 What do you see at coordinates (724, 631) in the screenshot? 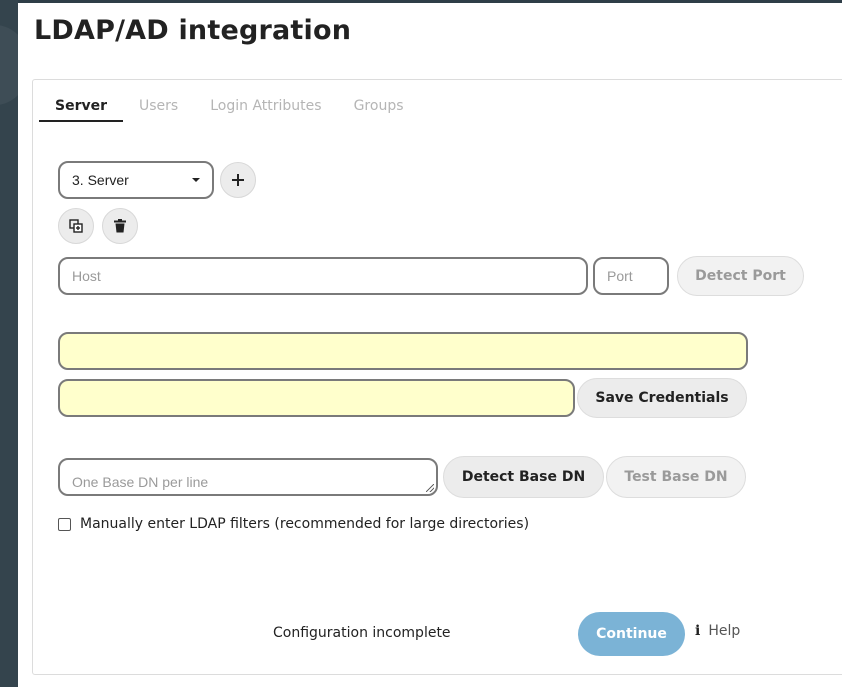
I see `help-label: Help` at bounding box center [724, 631].